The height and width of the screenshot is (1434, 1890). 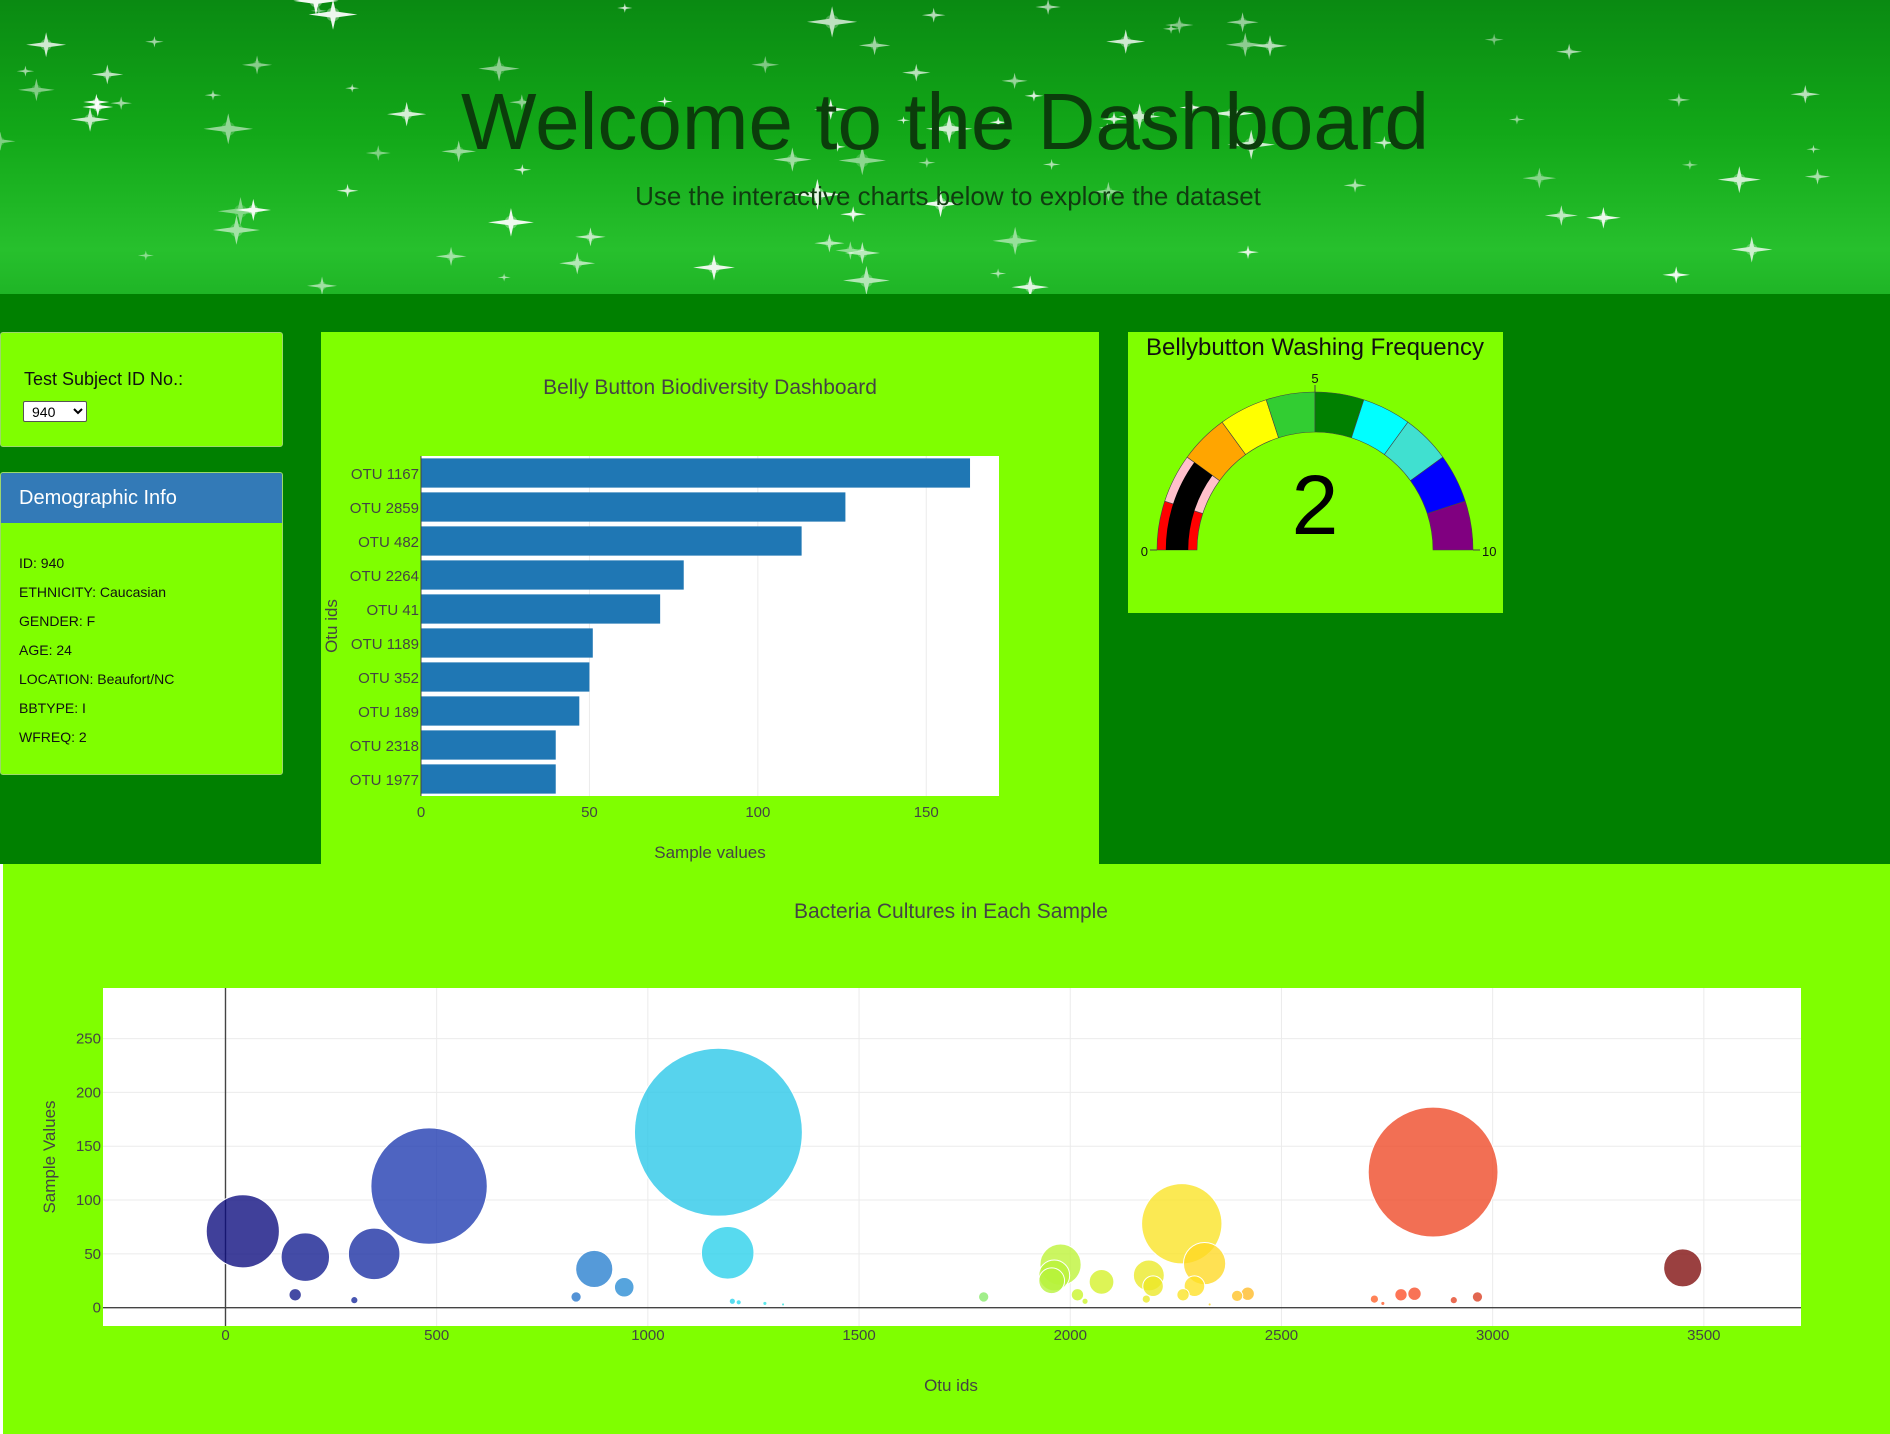 What do you see at coordinates (55, 411) in the screenshot?
I see `subject-id-dropdown: 940` at bounding box center [55, 411].